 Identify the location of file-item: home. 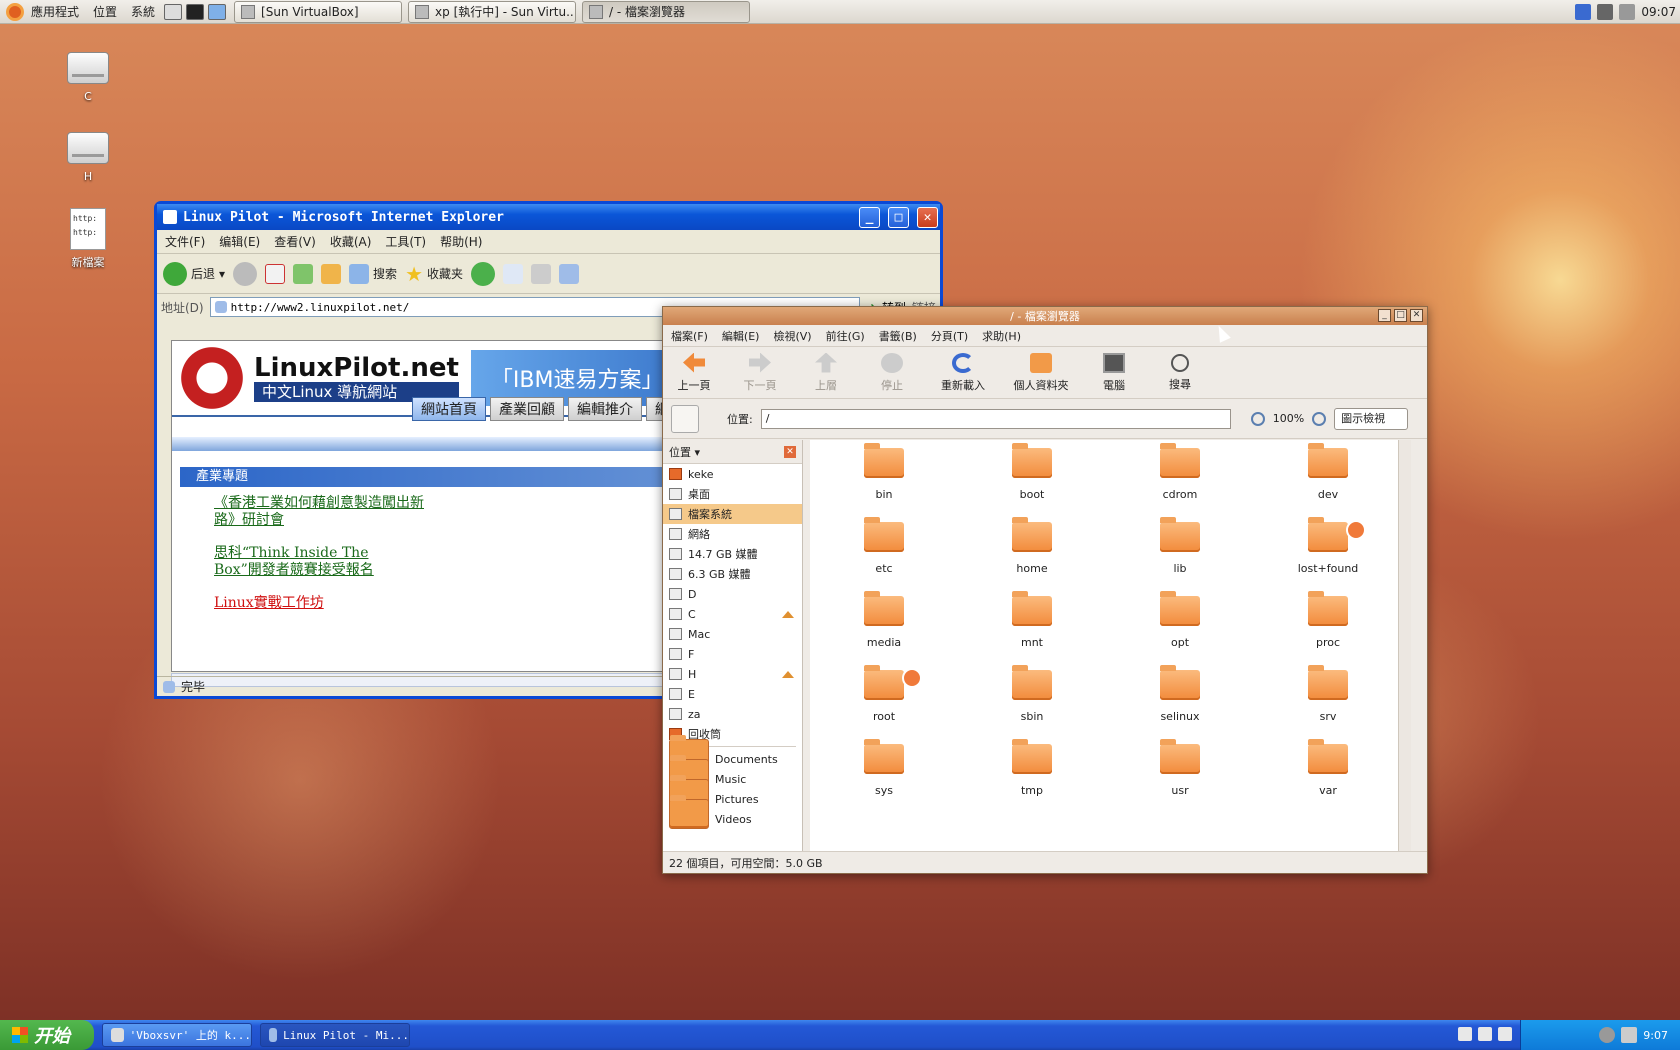
(1032, 556).